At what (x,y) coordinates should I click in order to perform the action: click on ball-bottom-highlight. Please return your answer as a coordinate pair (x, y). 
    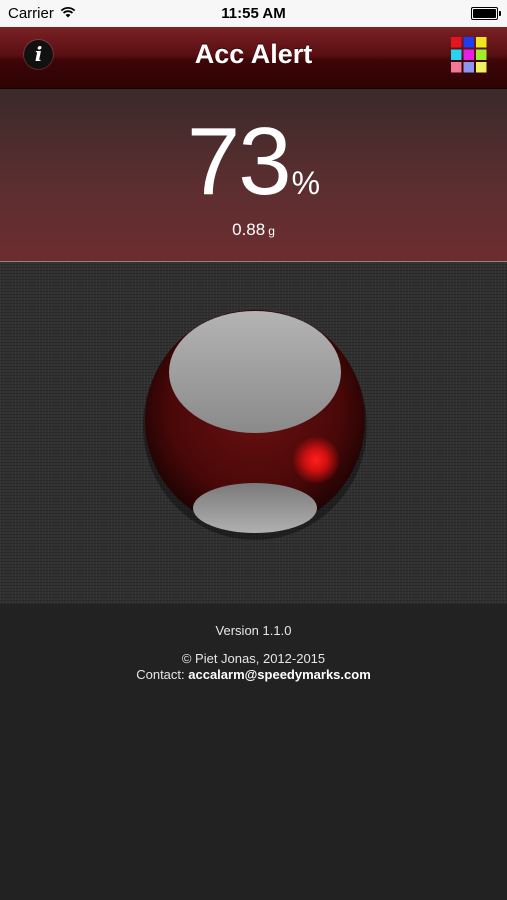
    Looking at the image, I should click on (255, 508).